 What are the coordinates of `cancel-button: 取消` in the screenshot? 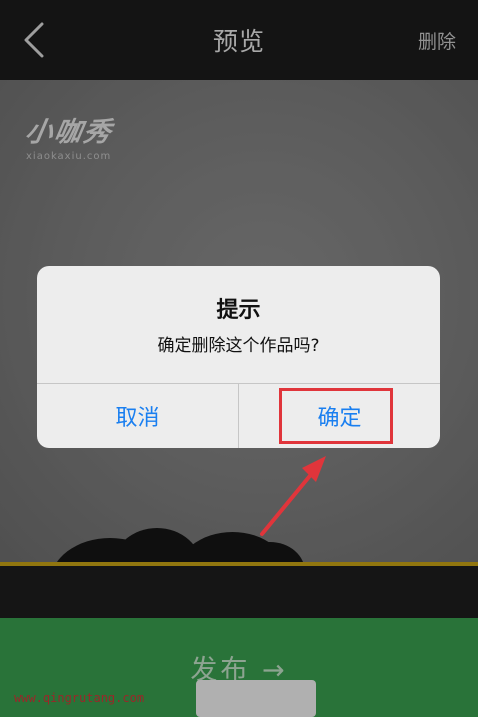 It's located at (137, 416).